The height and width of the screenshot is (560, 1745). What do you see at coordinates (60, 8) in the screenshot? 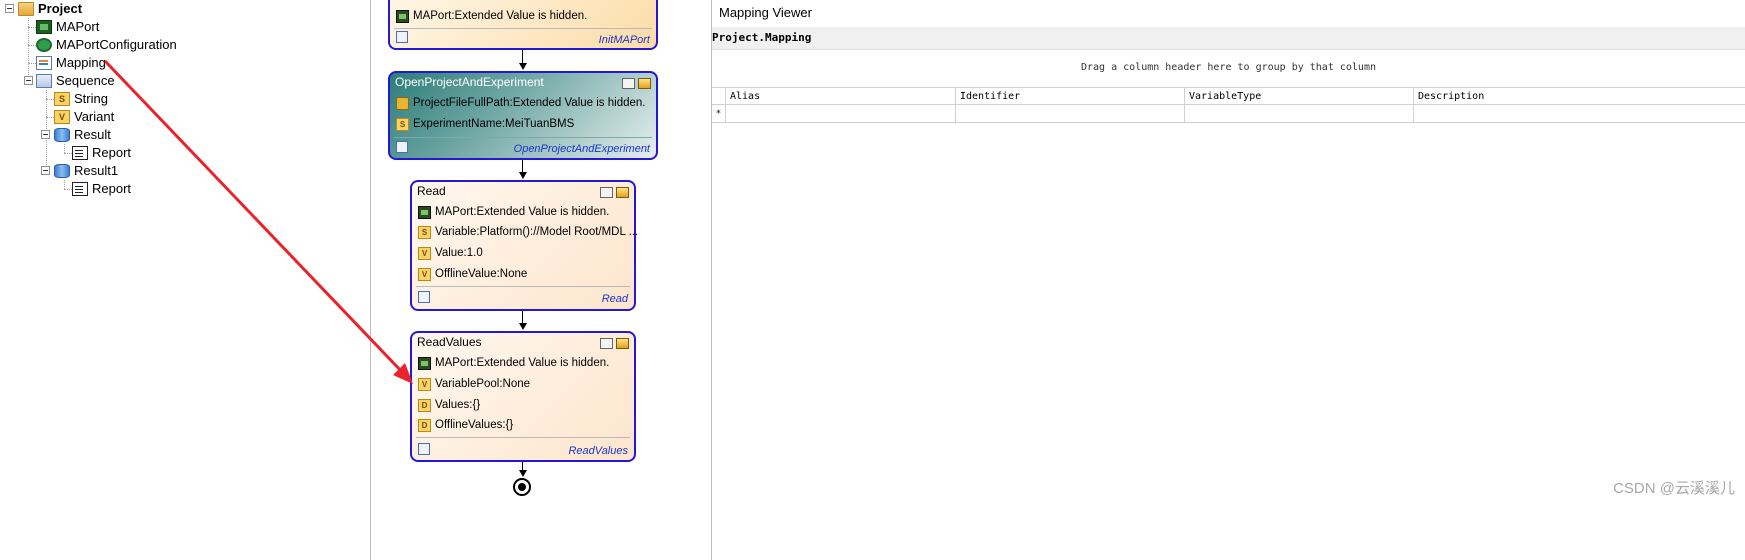
I see `tree-item-label: Project` at bounding box center [60, 8].